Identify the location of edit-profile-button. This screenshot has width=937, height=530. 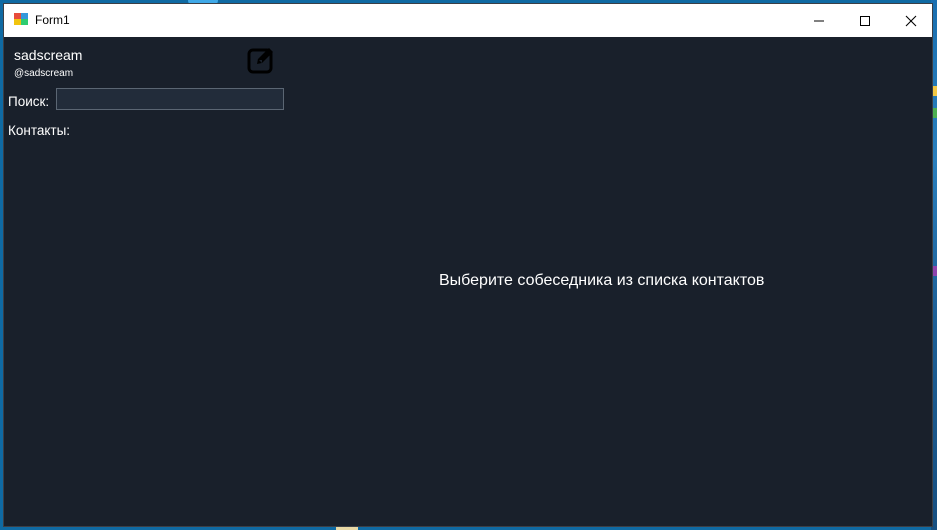
(261, 60).